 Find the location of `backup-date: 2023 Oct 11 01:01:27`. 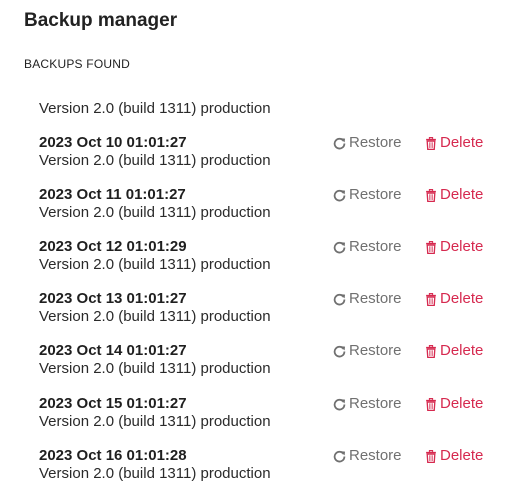

backup-date: 2023 Oct 11 01:01:27 is located at coordinates (112, 194).